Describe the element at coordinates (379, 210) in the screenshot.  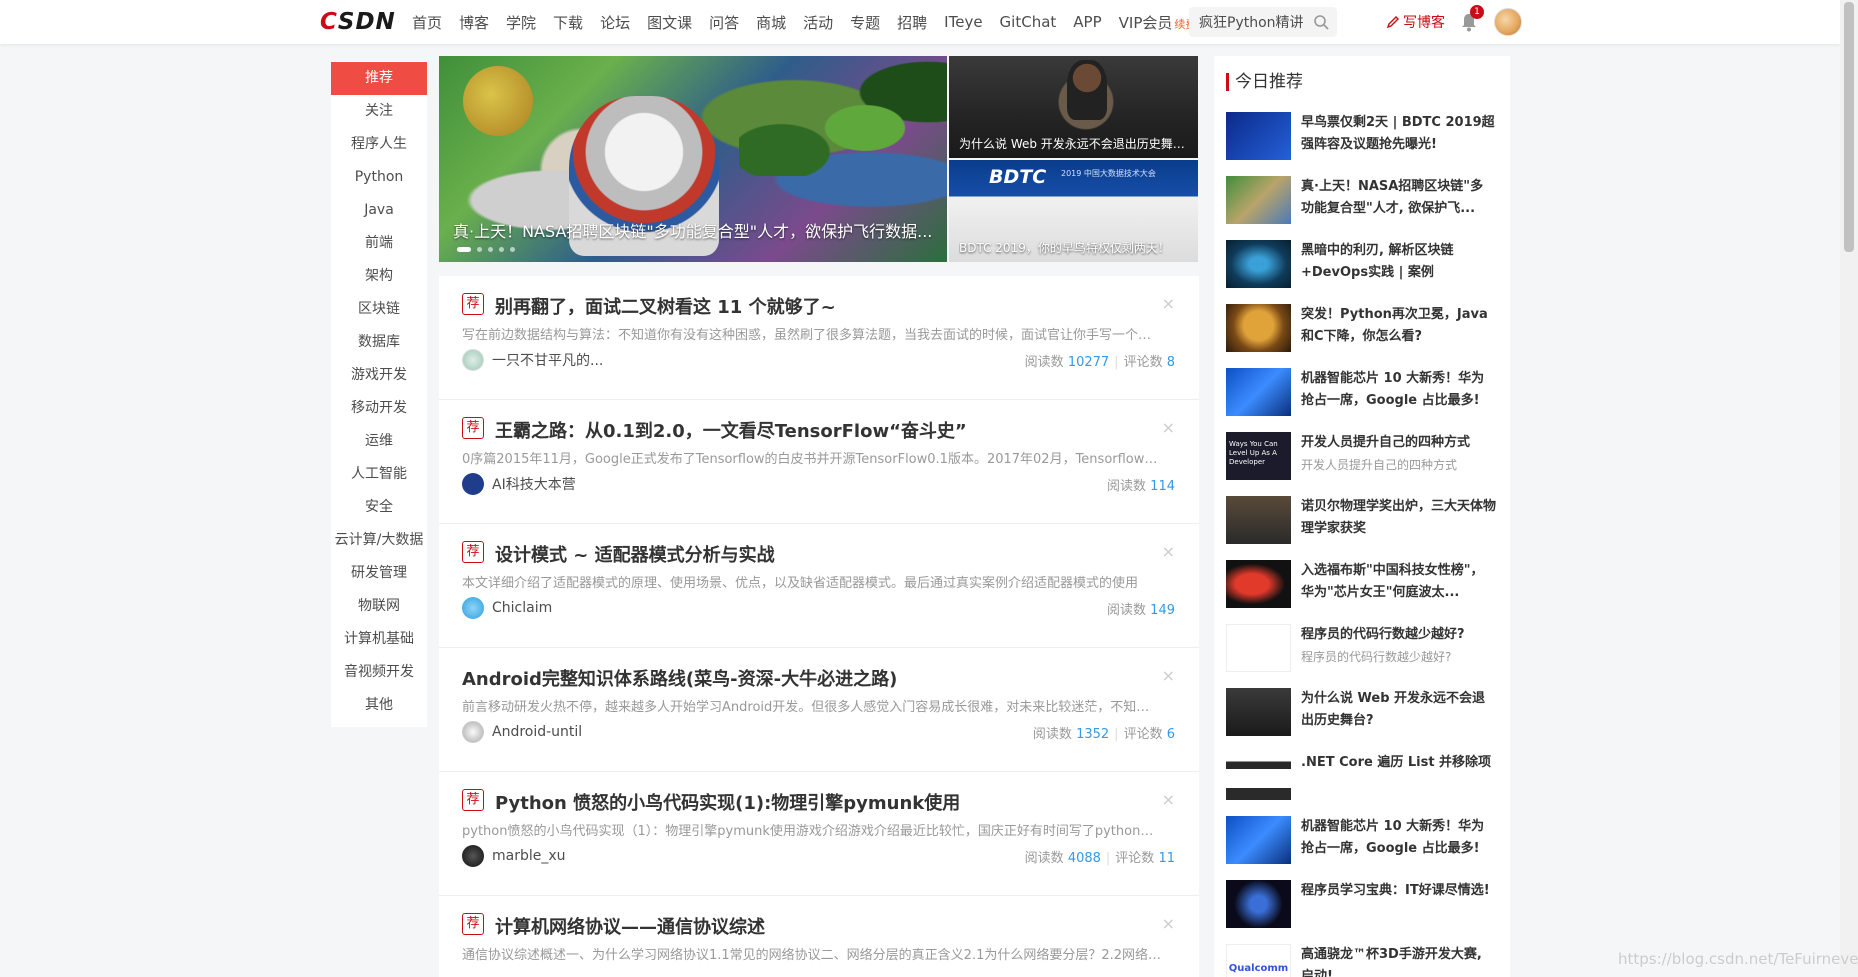
I see `category-java: Java` at that location.